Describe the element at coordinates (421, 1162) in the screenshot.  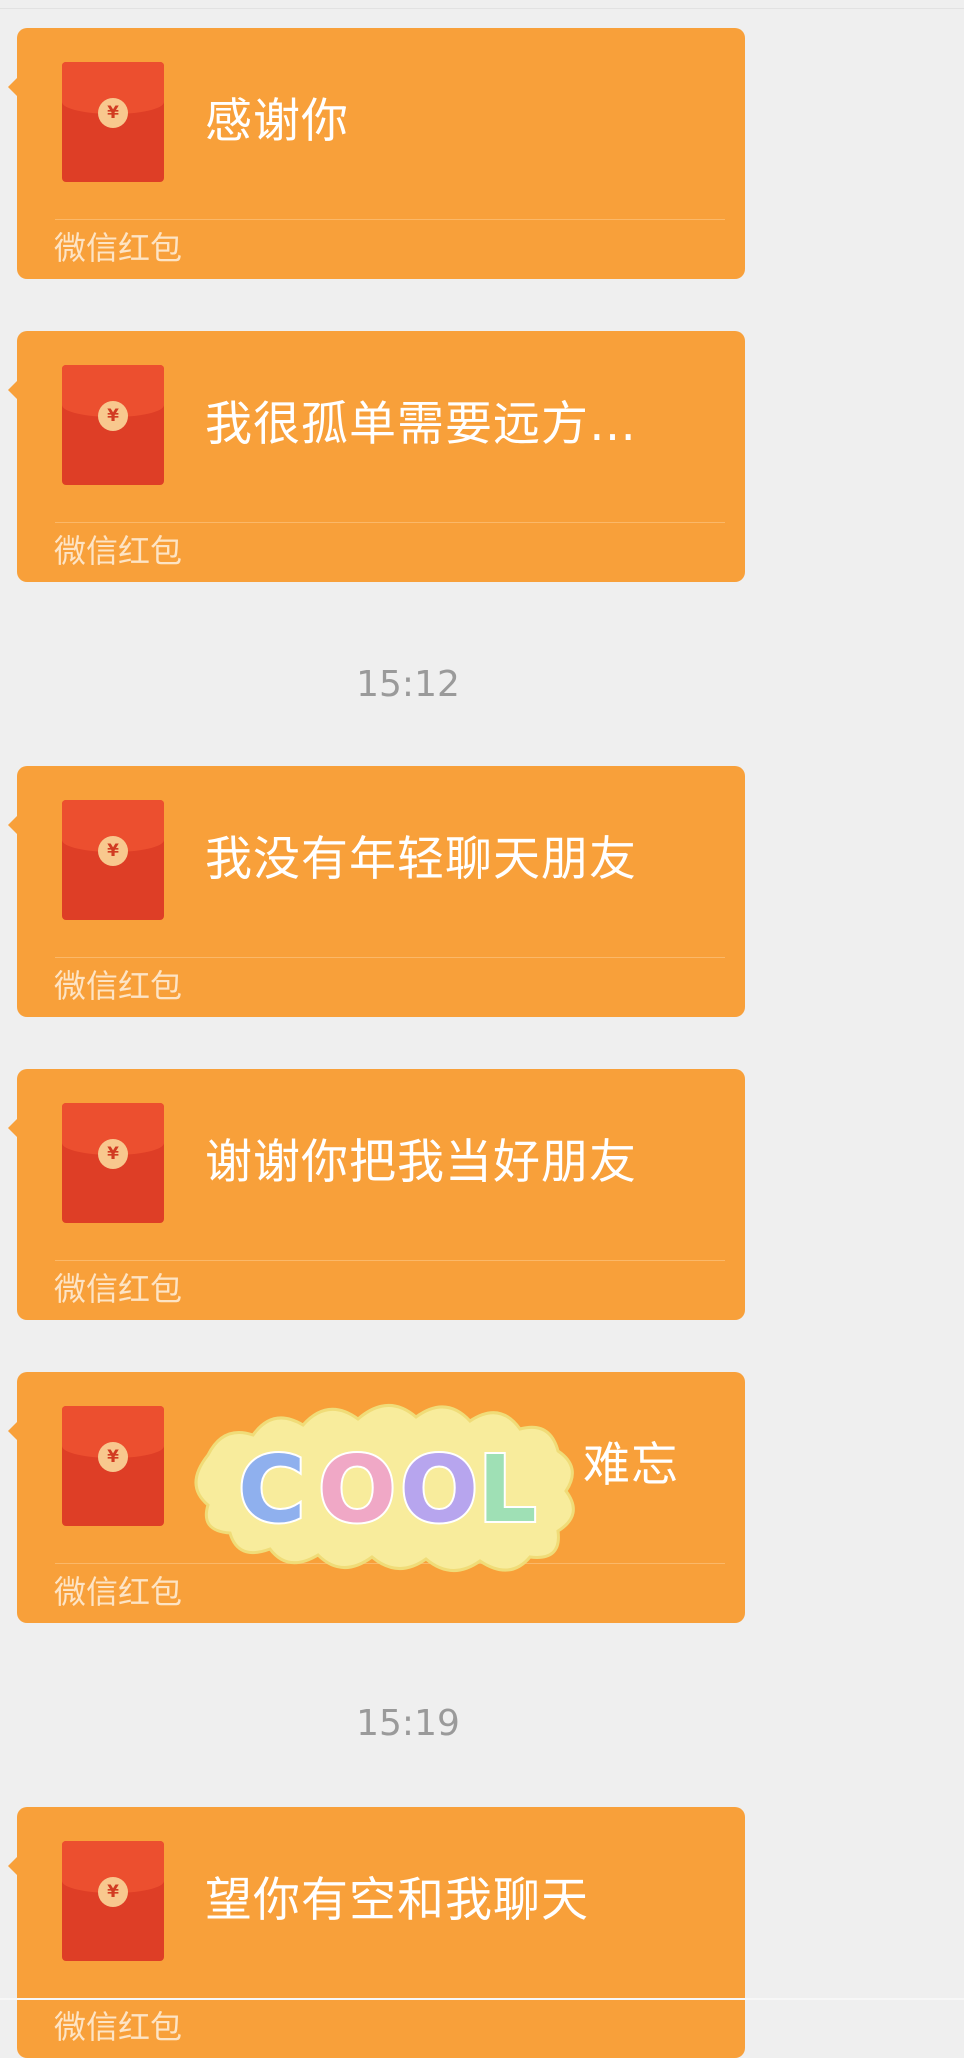
I see `red-packet-greeting: 谢谢你把我当好朋友` at that location.